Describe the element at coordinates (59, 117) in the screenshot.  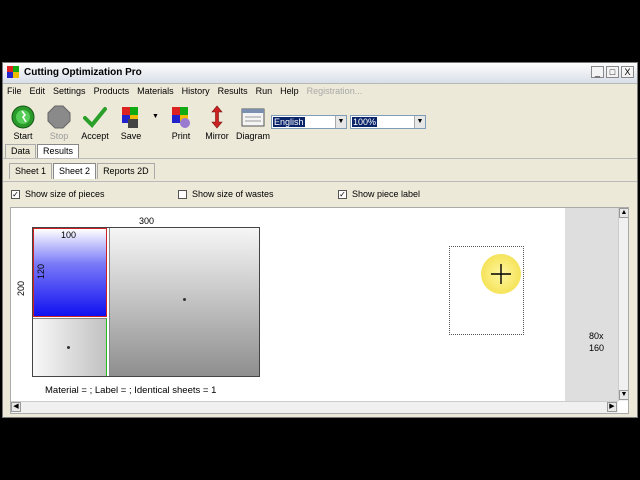
I see `stop-octagon-icon` at that location.